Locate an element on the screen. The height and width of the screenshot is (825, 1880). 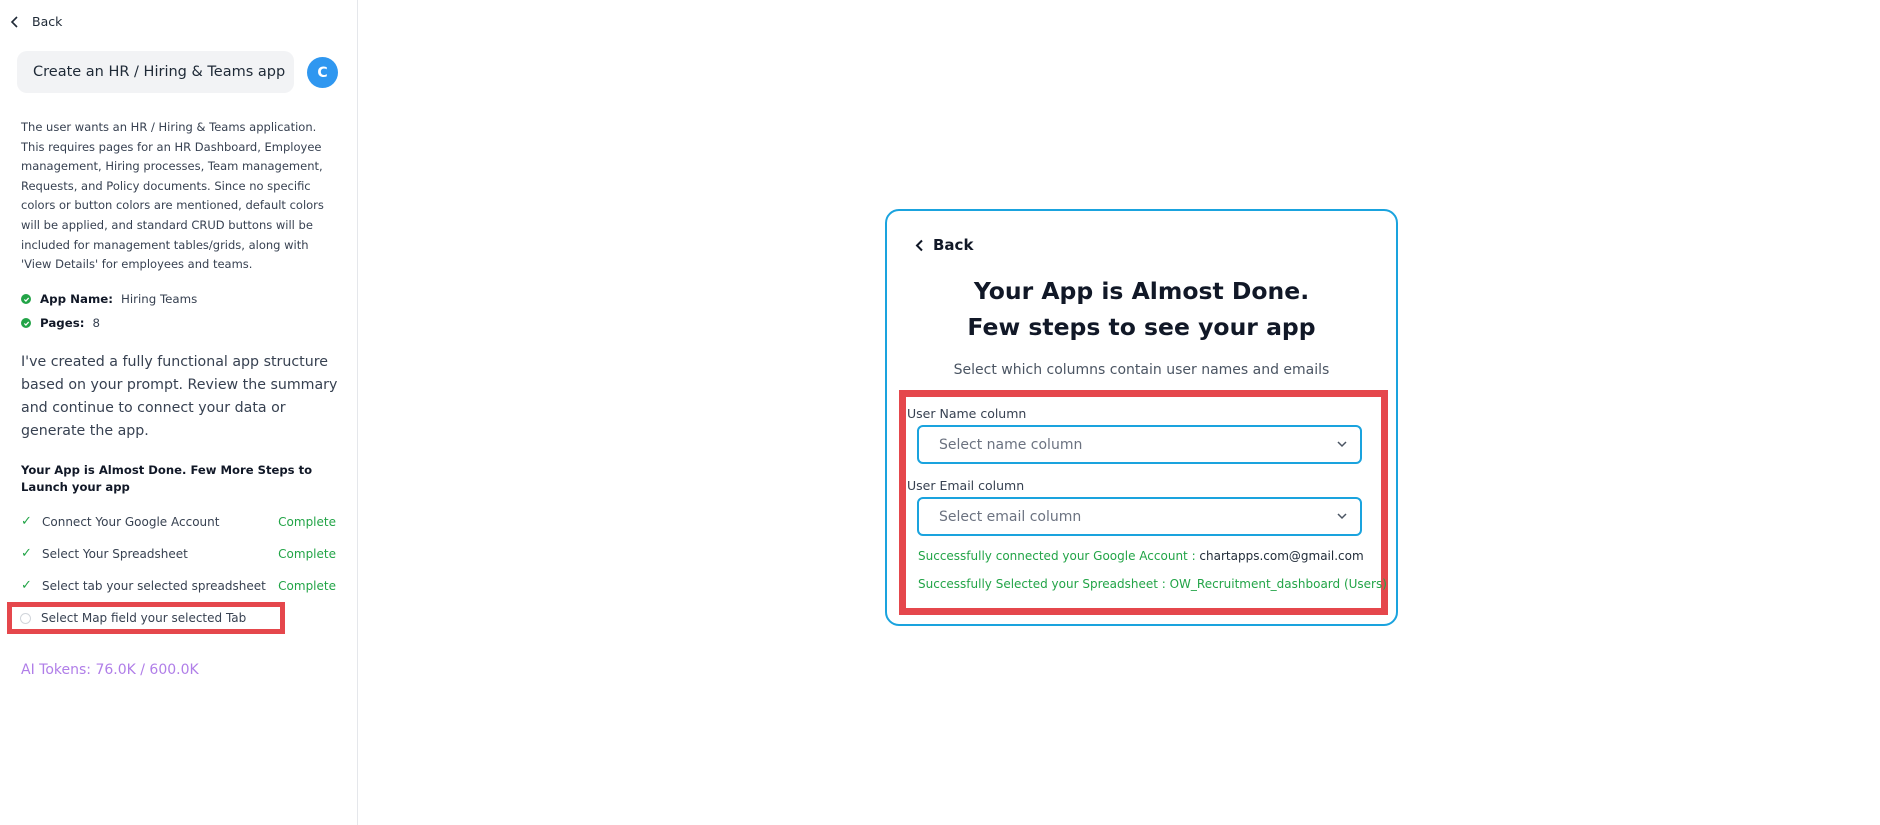
pages-value: 8 is located at coordinates (96, 323).